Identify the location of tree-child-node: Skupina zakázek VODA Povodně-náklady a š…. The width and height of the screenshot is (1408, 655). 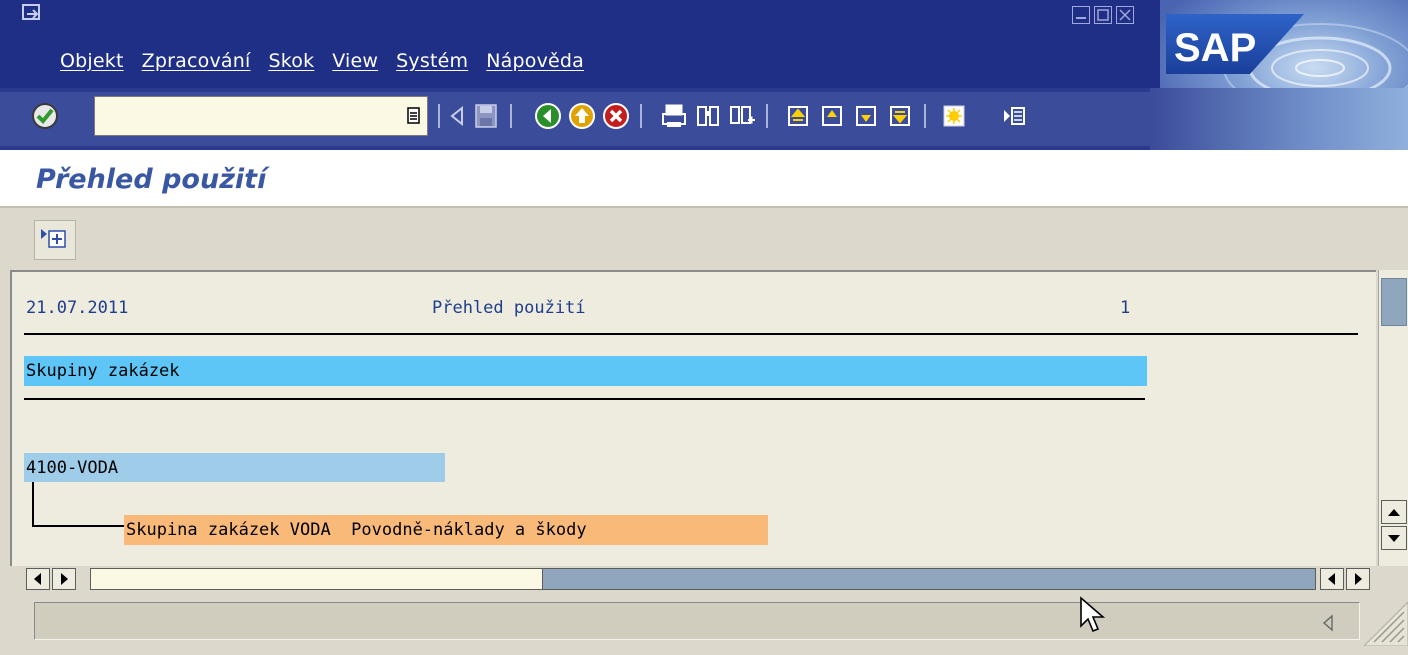
(356, 530).